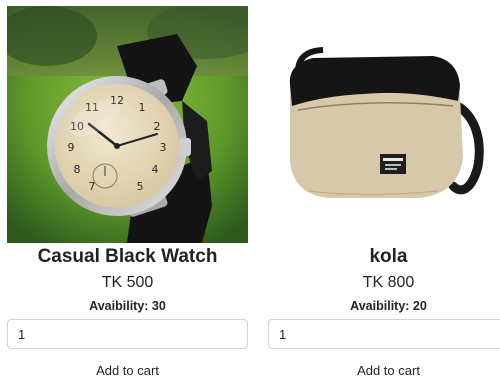 The image size is (500, 381). What do you see at coordinates (142, 107) in the screenshot?
I see `svg-text: 1` at bounding box center [142, 107].